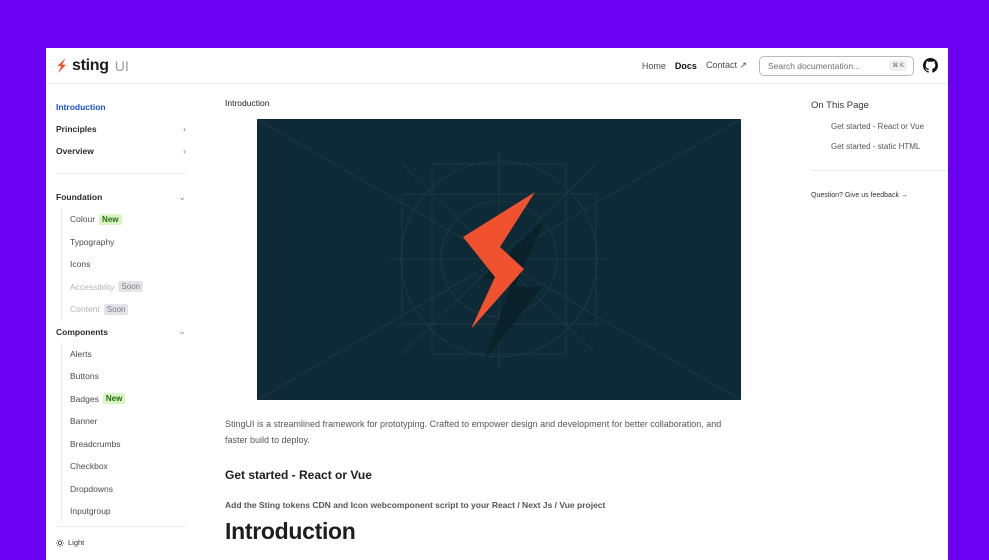  Describe the element at coordinates (82, 331) in the screenshot. I see `sidebar-group-label: Components` at that location.